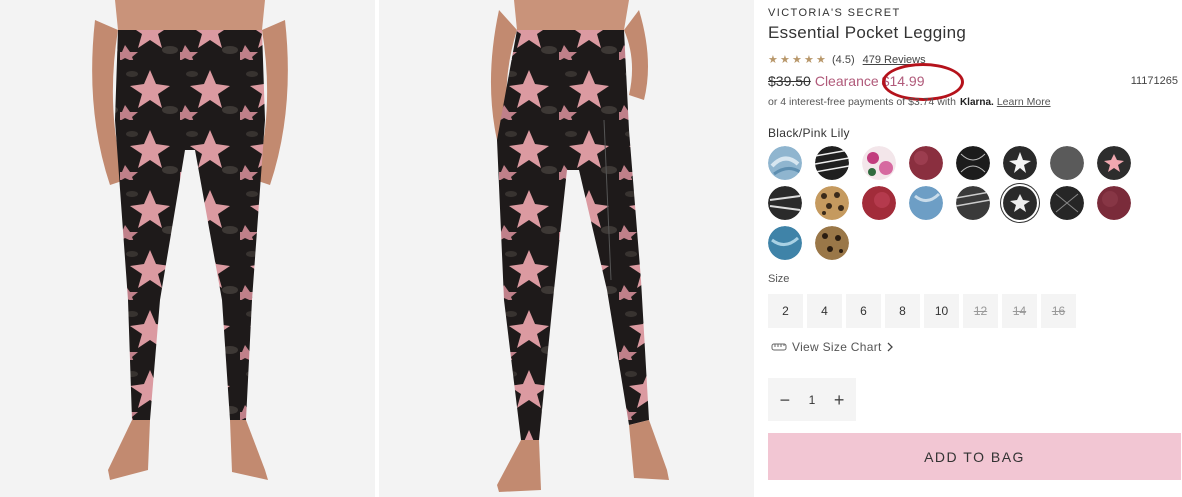 Image resolution: width=1182 pixels, height=497 pixels. What do you see at coordinates (779, 347) in the screenshot?
I see `ruler-icon` at bounding box center [779, 347].